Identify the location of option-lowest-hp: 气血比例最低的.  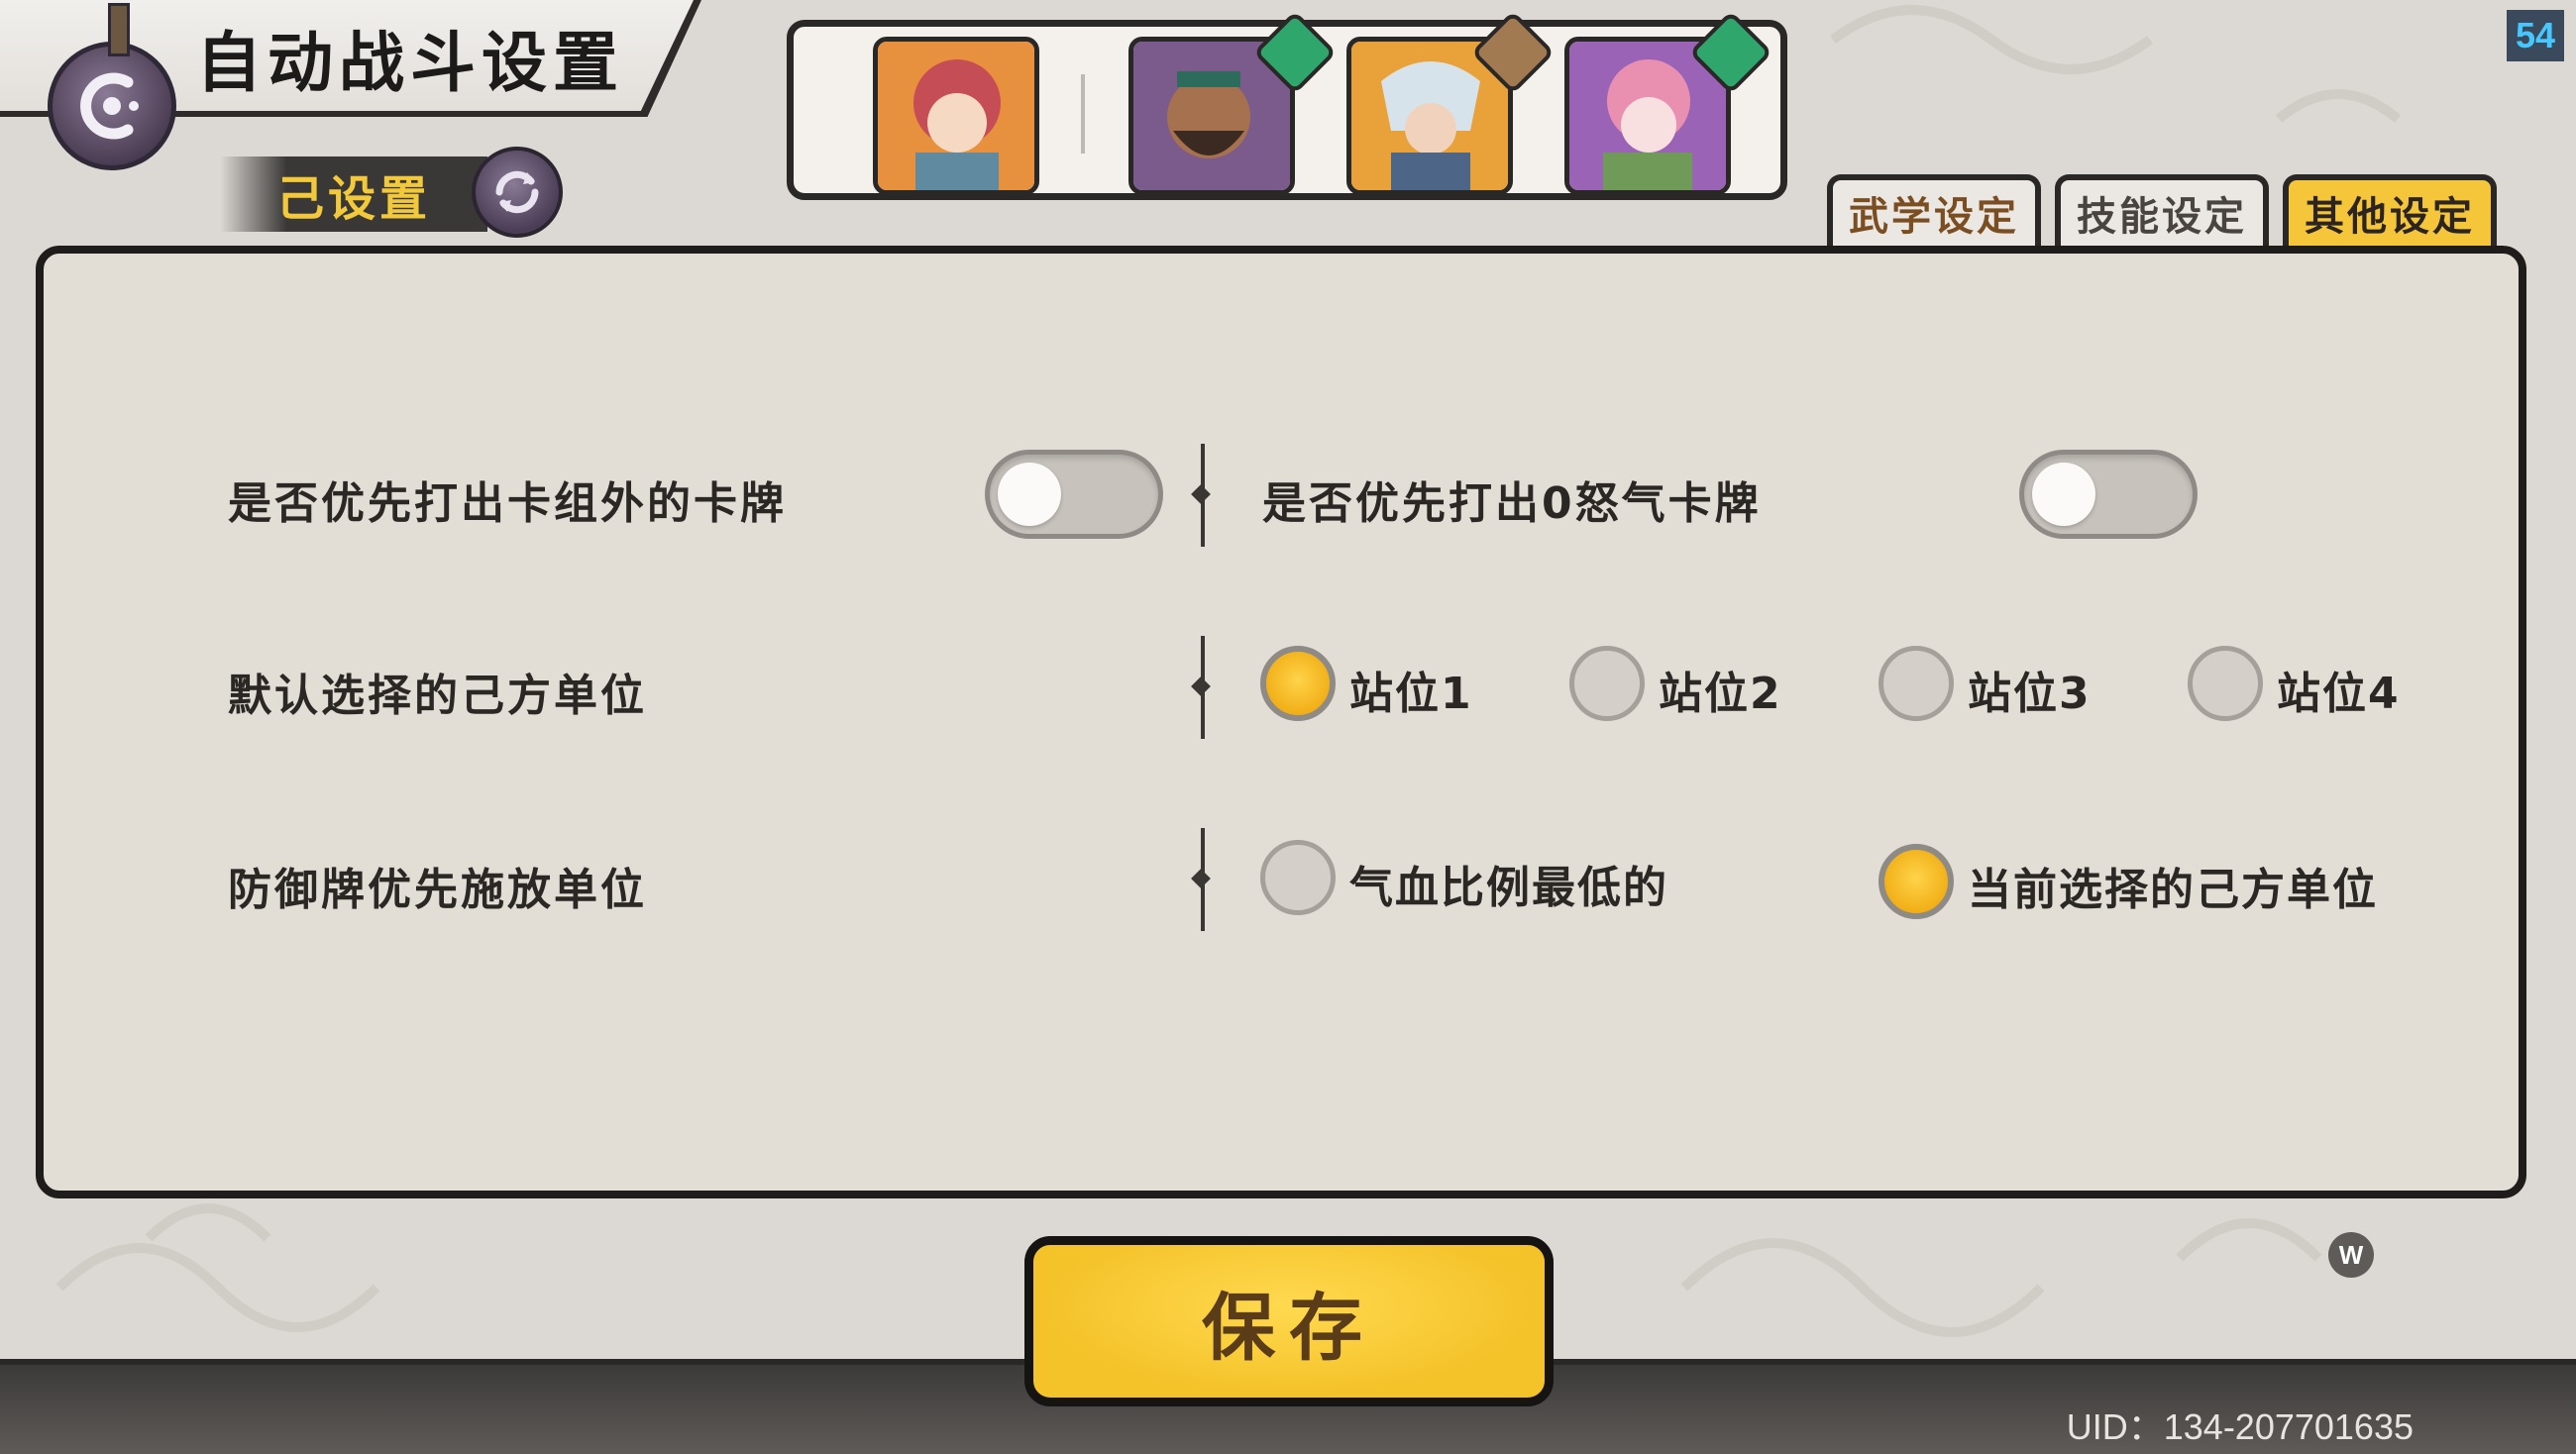
(1508, 888).